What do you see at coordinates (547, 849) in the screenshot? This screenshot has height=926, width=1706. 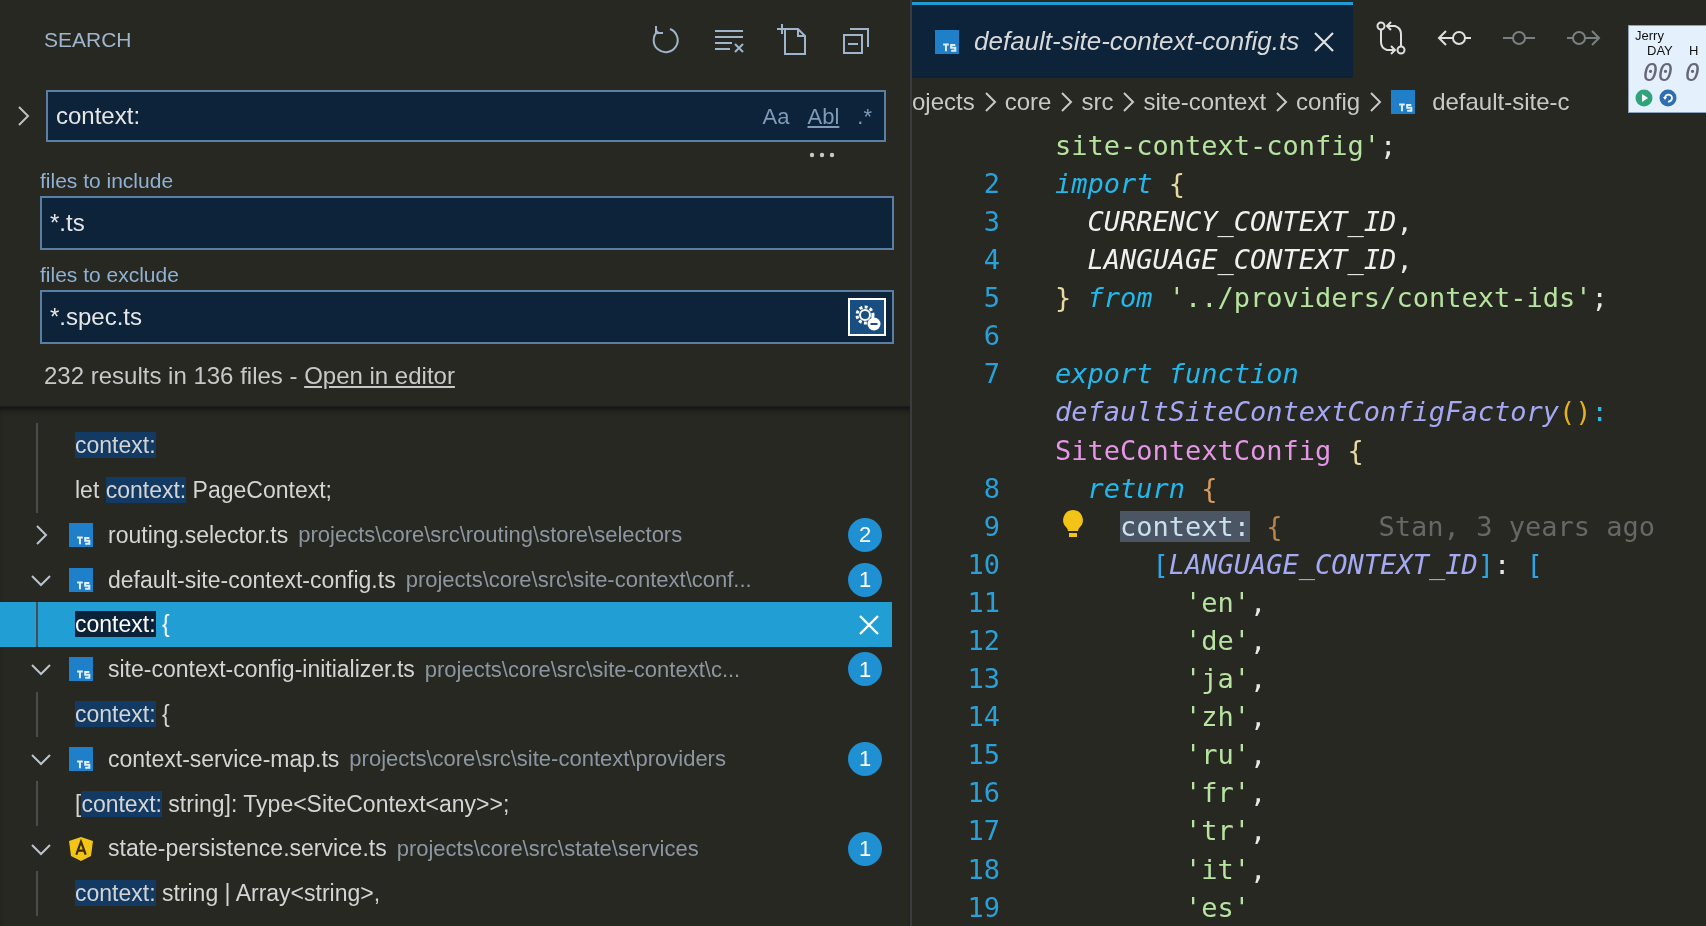 I see `file-path: projects\core\src\state\services` at bounding box center [547, 849].